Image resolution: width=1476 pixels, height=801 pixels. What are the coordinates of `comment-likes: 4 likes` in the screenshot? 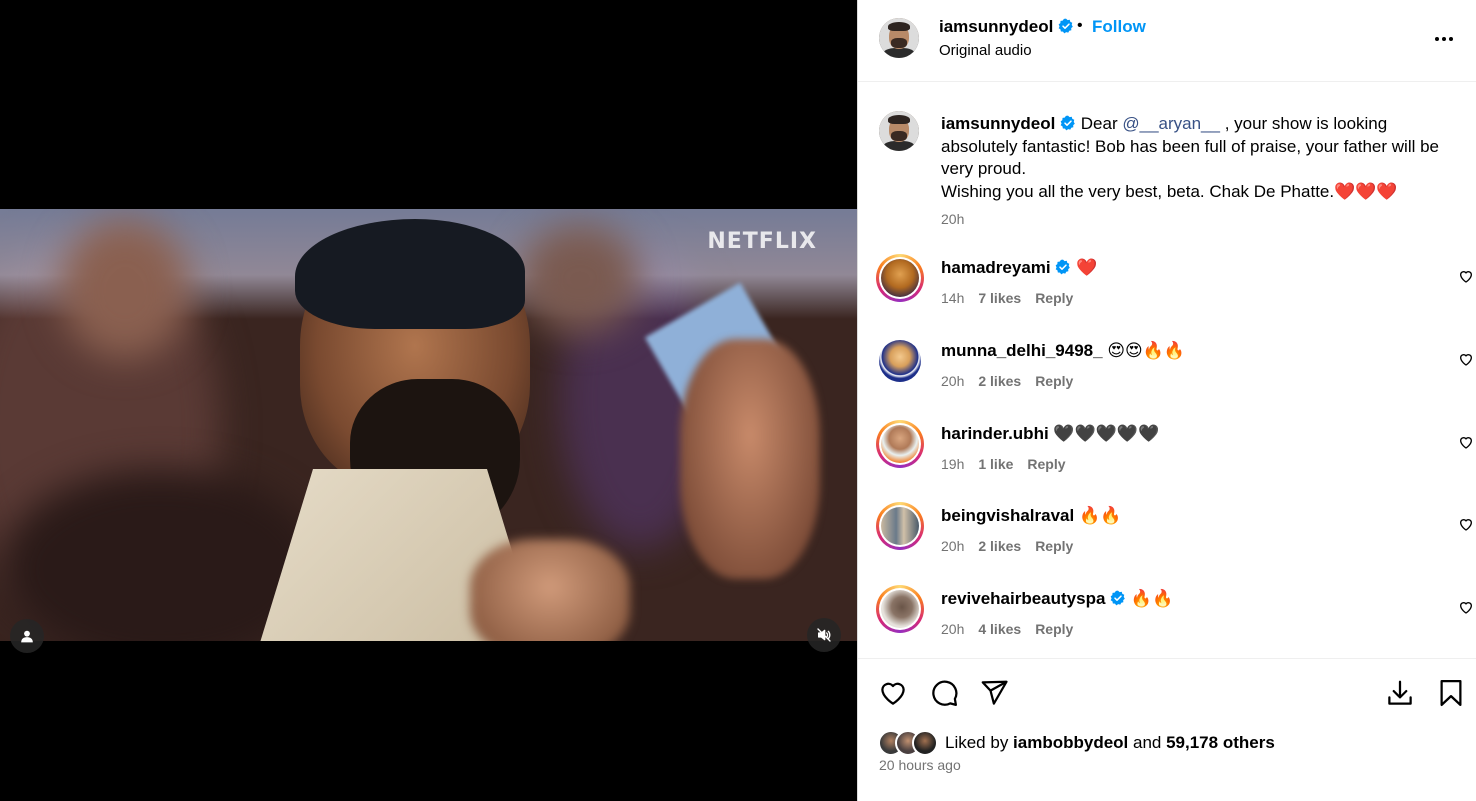 It's located at (999, 629).